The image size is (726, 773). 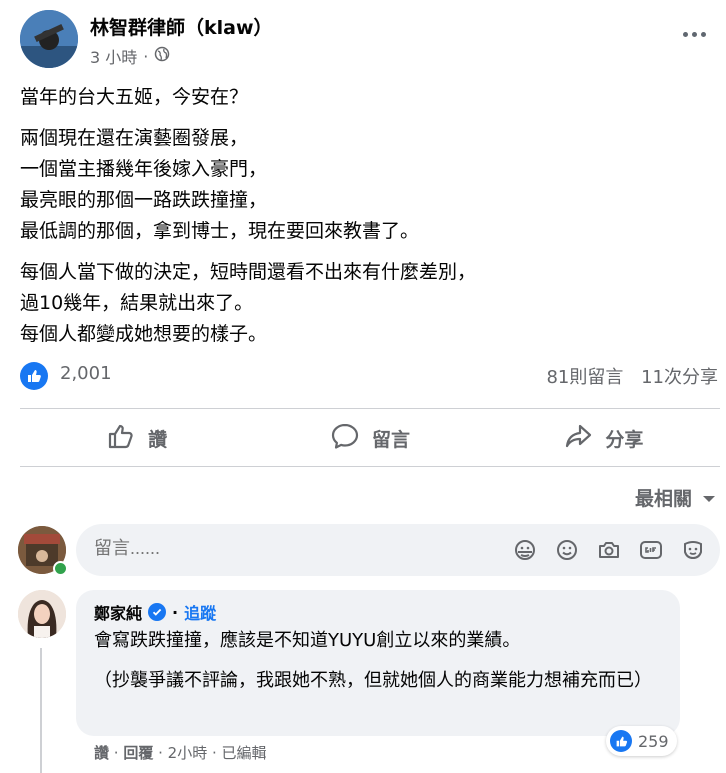 What do you see at coordinates (663, 499) in the screenshot?
I see `sort-label: 最相關` at bounding box center [663, 499].